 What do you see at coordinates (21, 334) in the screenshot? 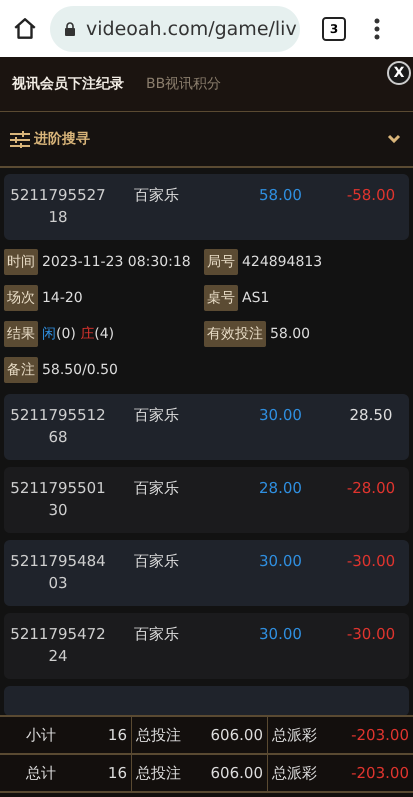
I see `detail-label: 结果` at bounding box center [21, 334].